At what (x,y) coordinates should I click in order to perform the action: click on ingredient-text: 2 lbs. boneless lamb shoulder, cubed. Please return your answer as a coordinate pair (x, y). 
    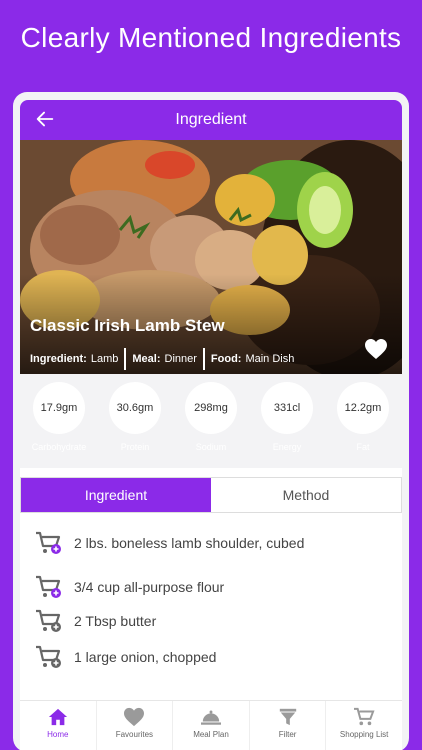
    Looking at the image, I should click on (189, 543).